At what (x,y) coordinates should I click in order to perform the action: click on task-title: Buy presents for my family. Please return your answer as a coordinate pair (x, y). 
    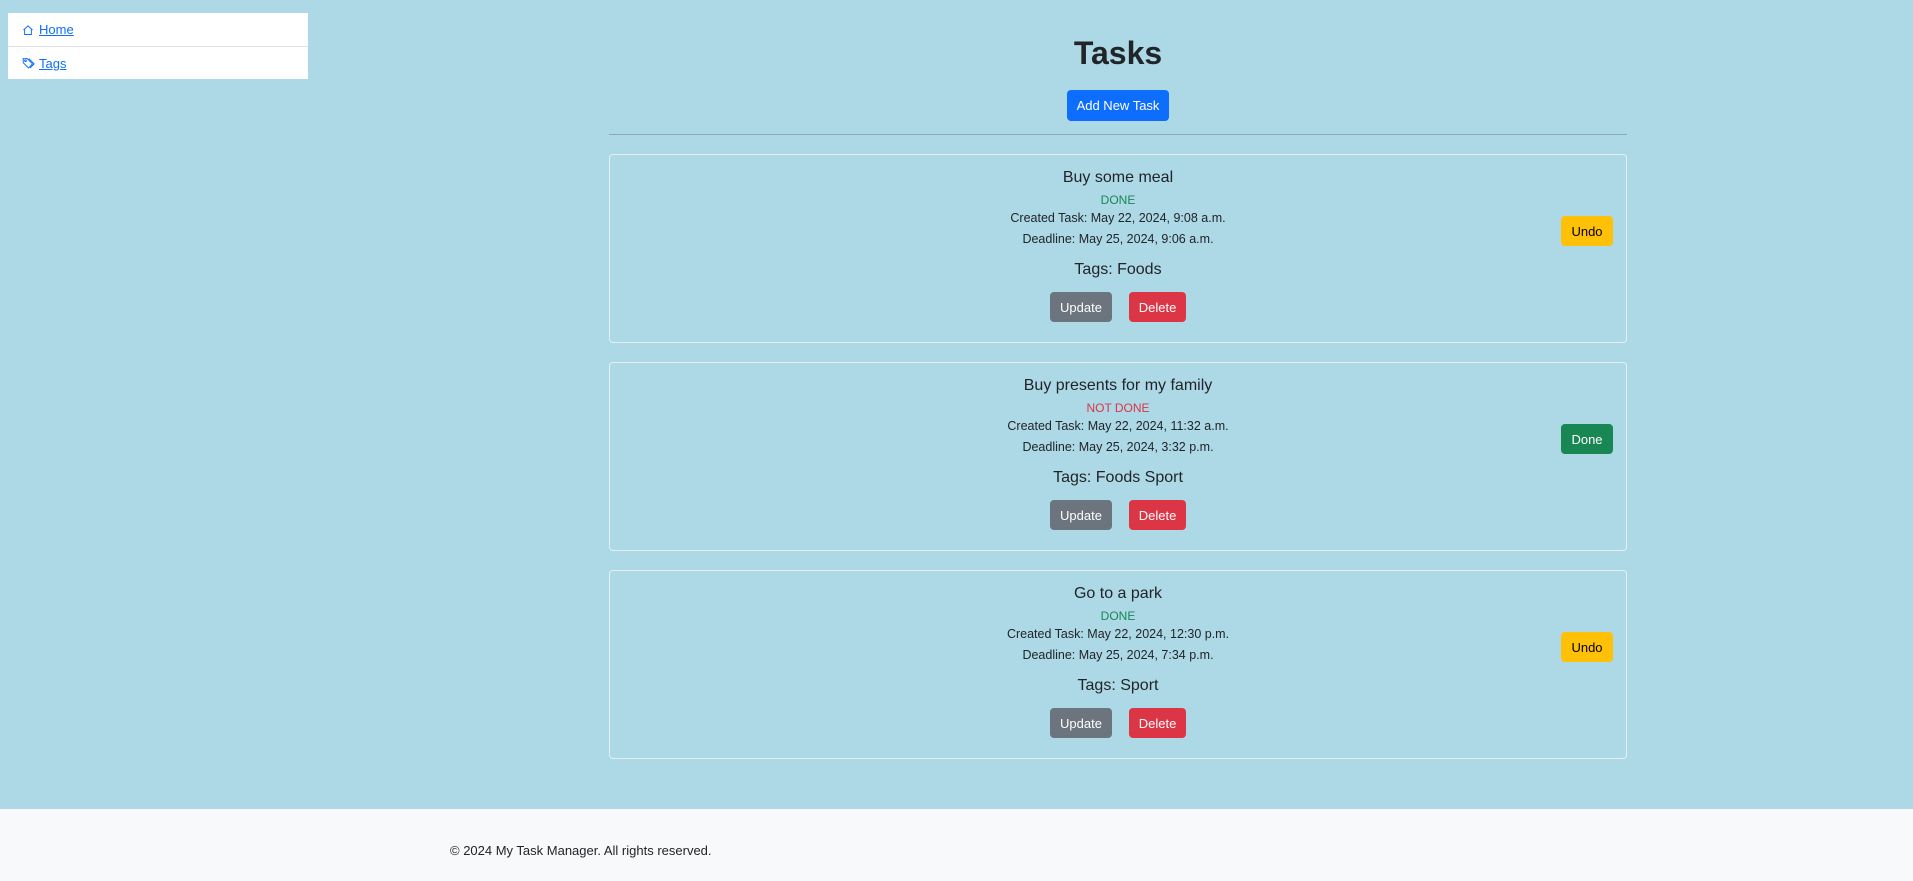
    Looking at the image, I should click on (1118, 385).